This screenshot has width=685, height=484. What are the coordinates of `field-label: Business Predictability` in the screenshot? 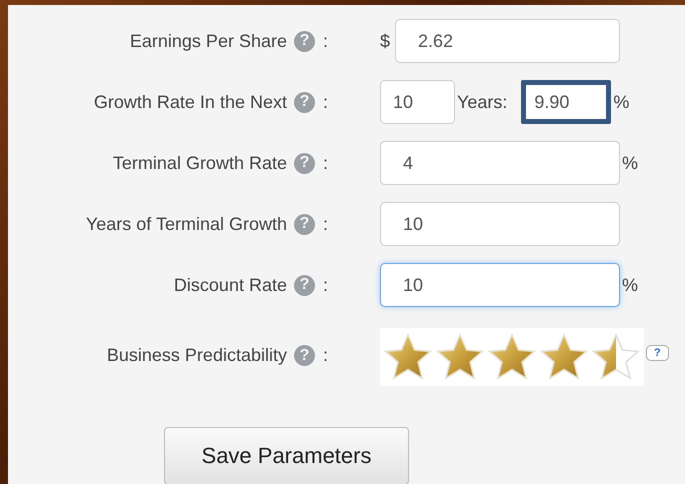 It's located at (196, 355).